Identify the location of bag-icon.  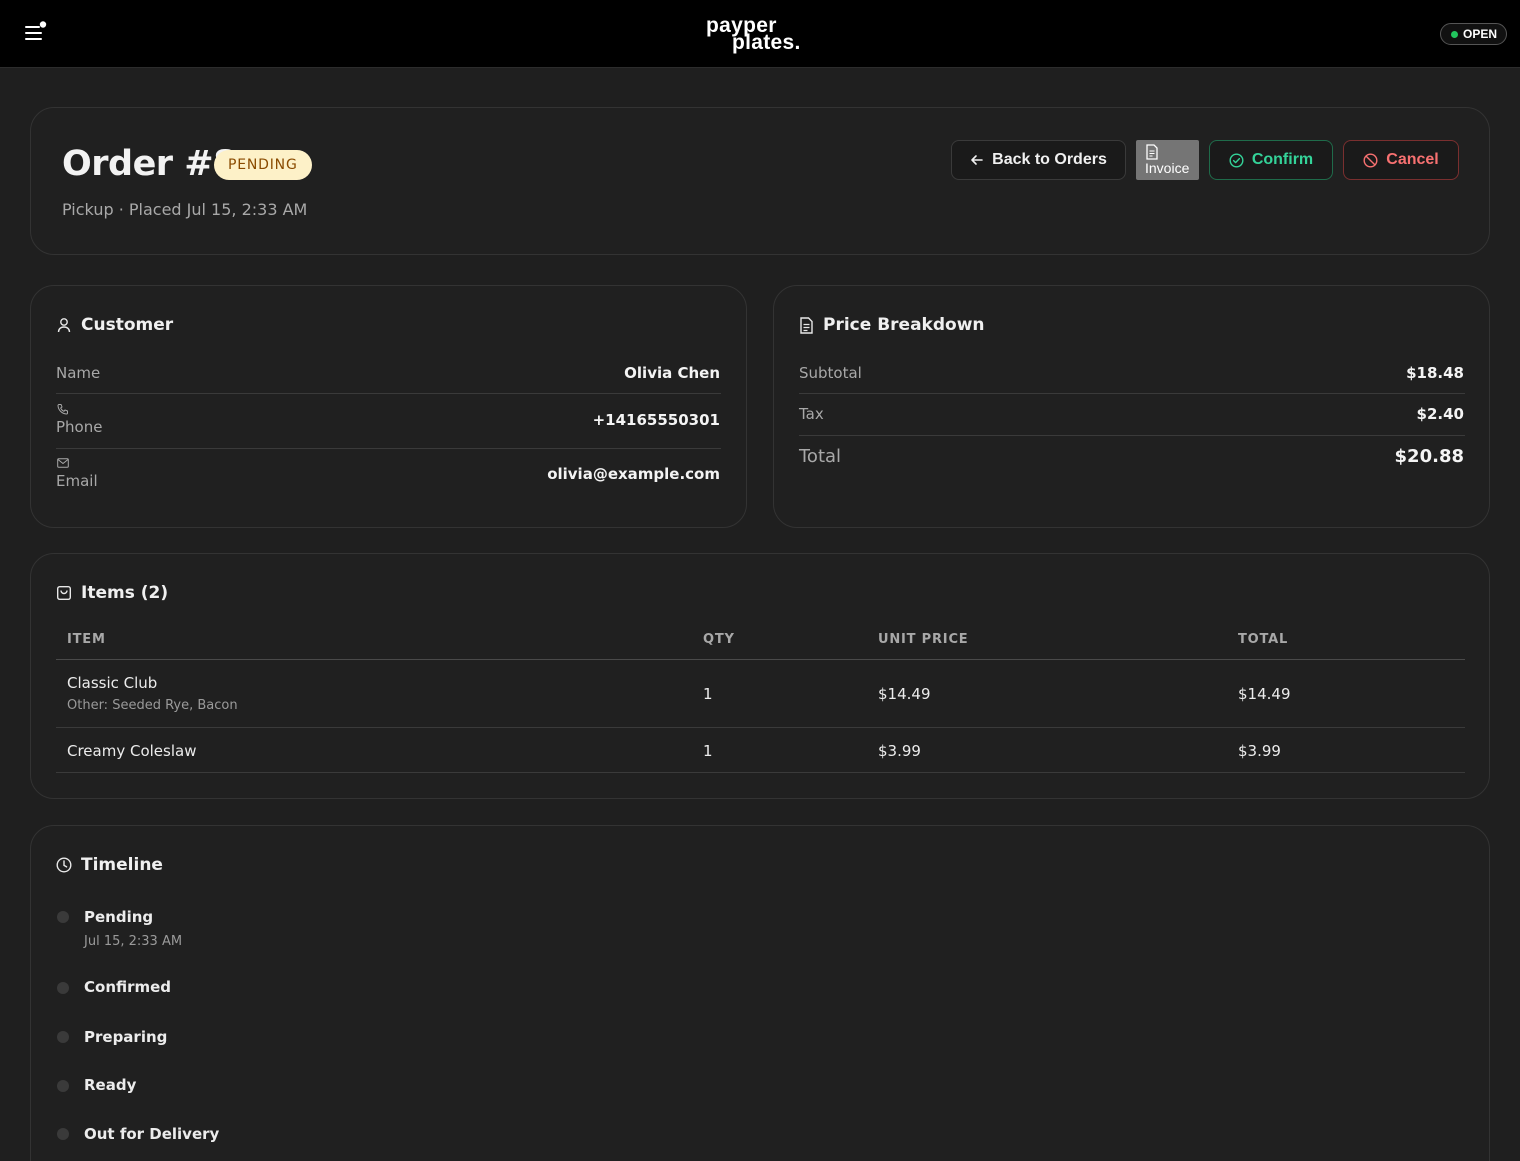
(64, 593).